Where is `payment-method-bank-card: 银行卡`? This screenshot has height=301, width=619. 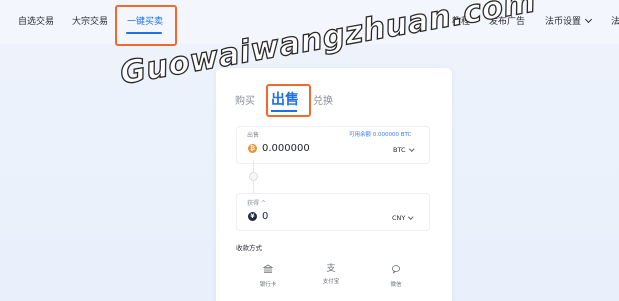
payment-method-bank-card: 银行卡 is located at coordinates (268, 276).